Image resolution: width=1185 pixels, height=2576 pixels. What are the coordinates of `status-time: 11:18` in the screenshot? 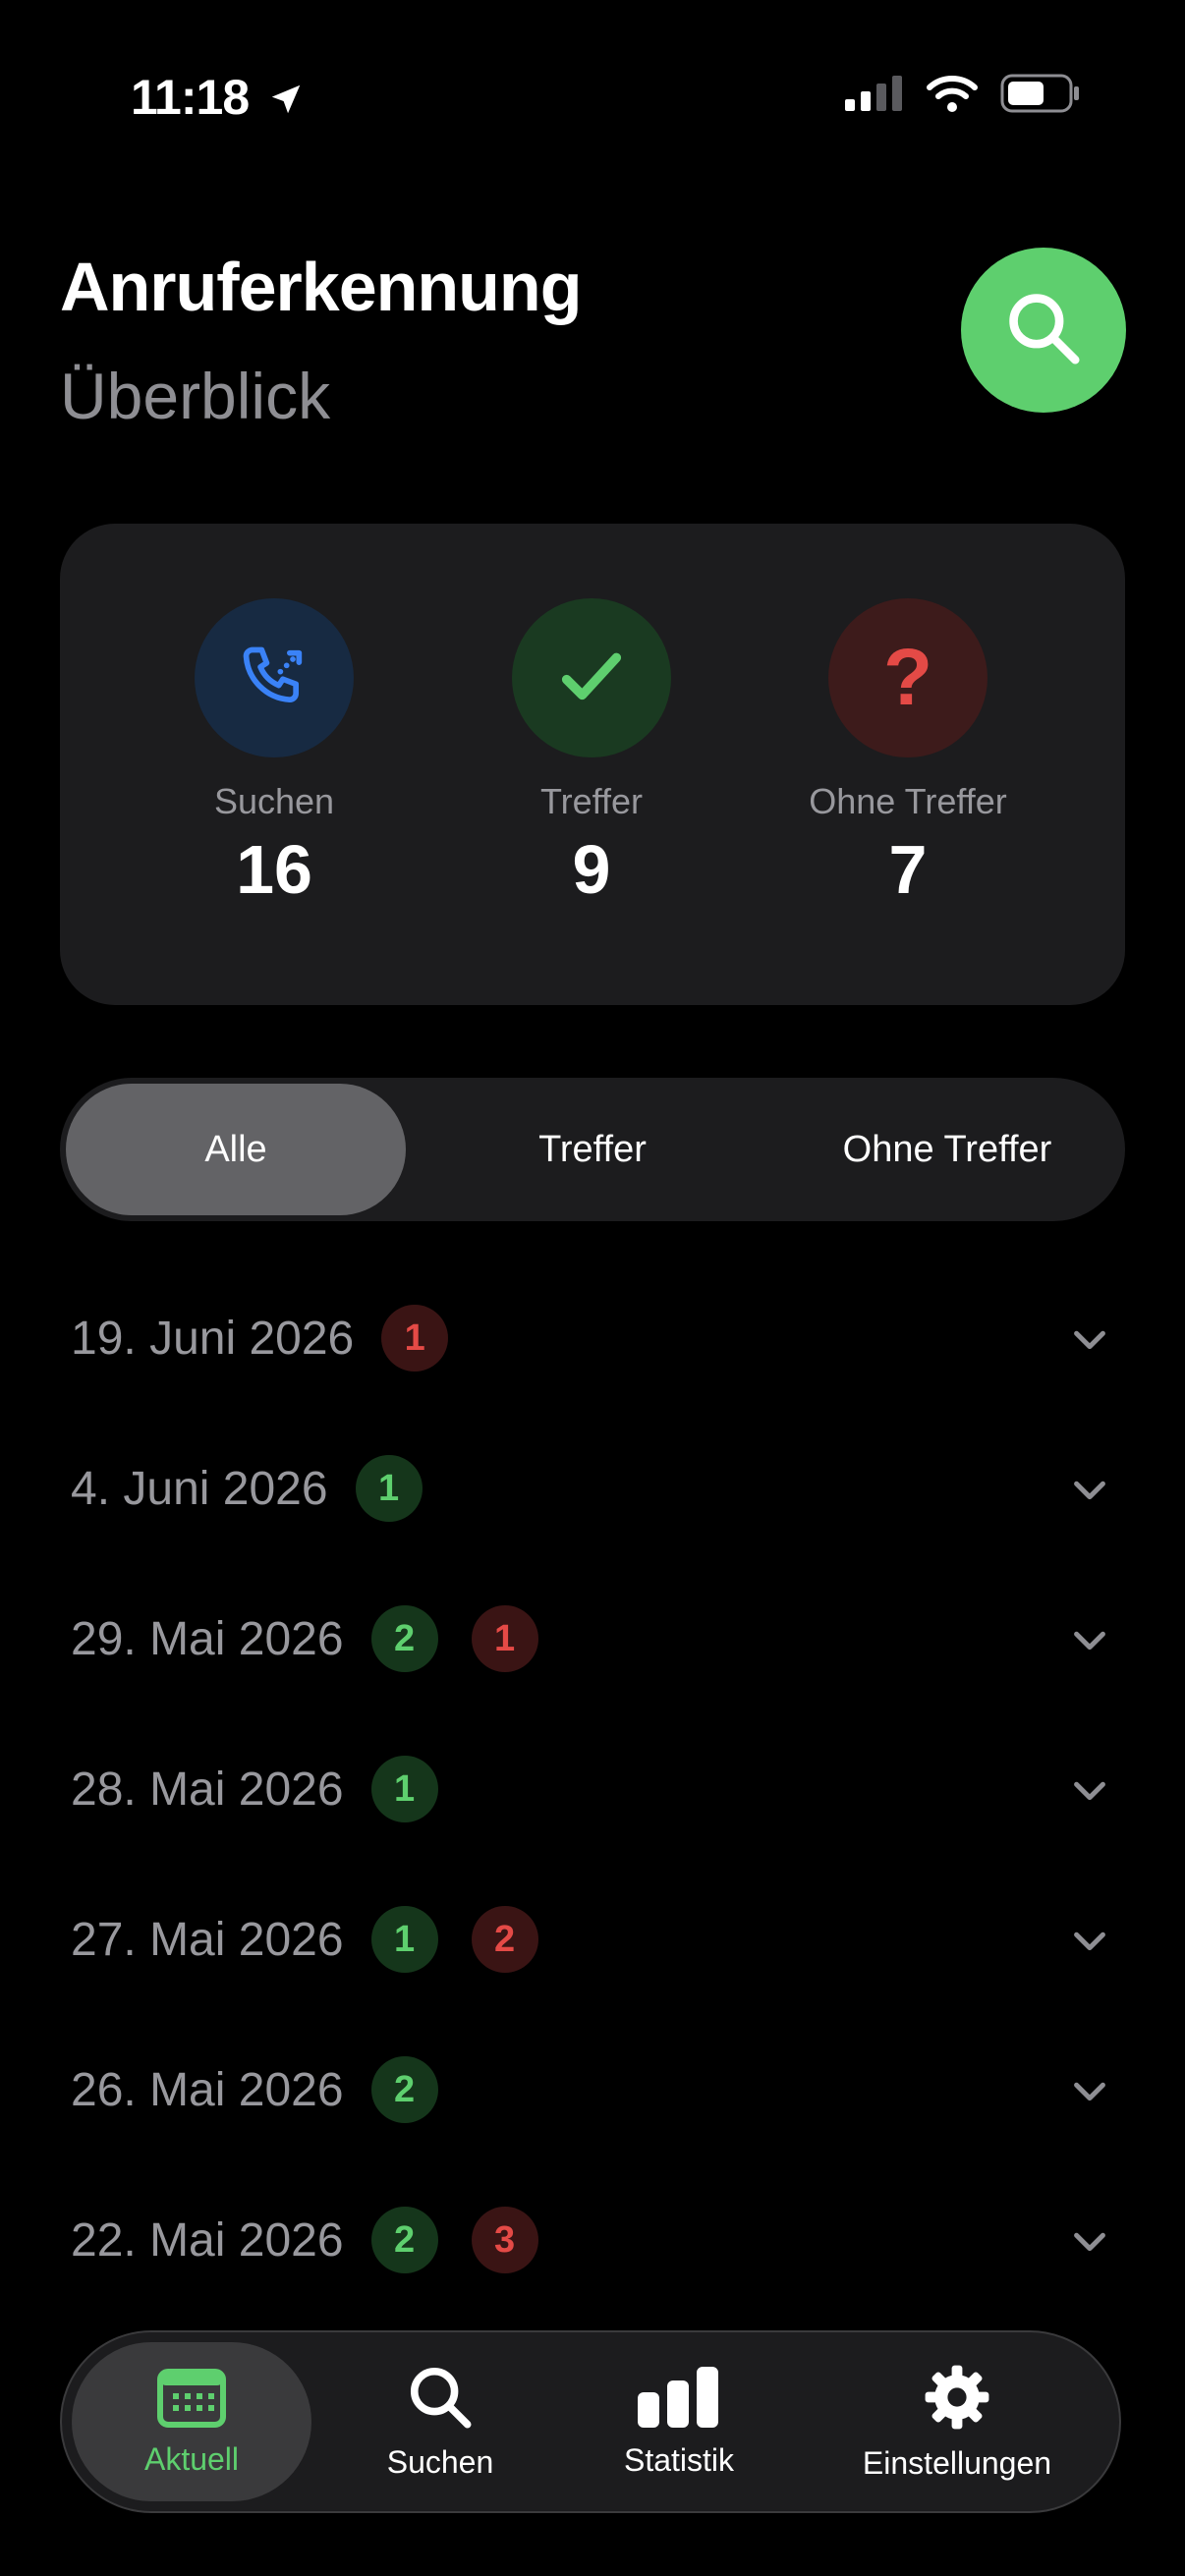 It's located at (218, 99).